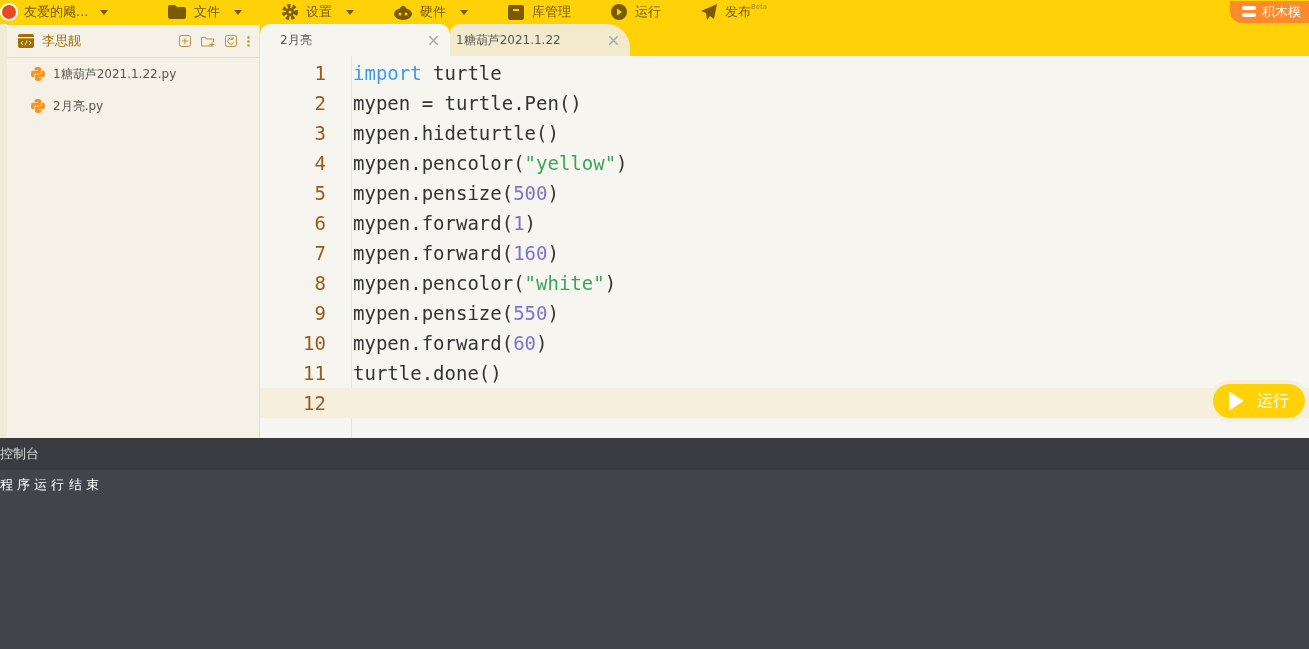 This screenshot has width=1309, height=649. I want to click on code-line: mypen.pensize(550), so click(455, 313).